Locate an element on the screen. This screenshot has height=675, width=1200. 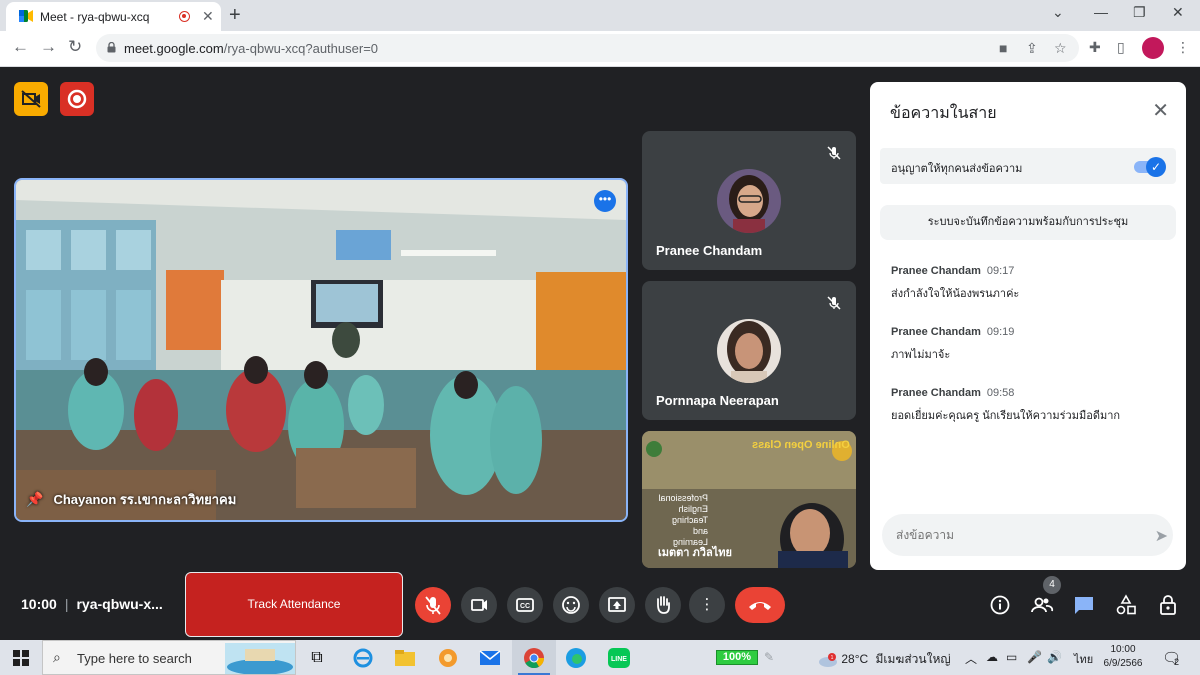
share-icon: ⇪ is located at coordinates (1032, 48).